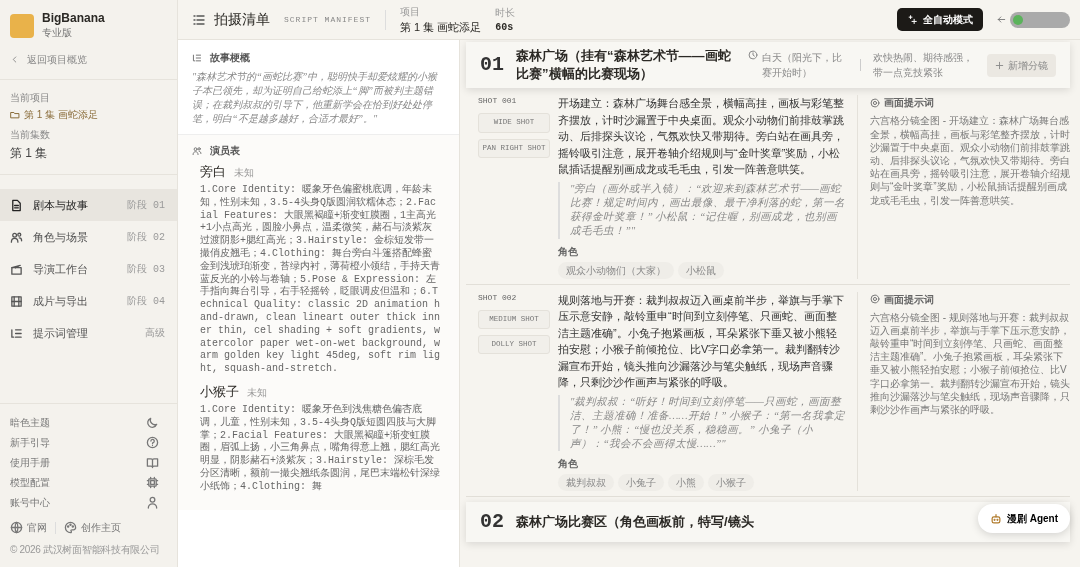 The image size is (1080, 567). I want to click on character-name: 旁白, so click(213, 172).